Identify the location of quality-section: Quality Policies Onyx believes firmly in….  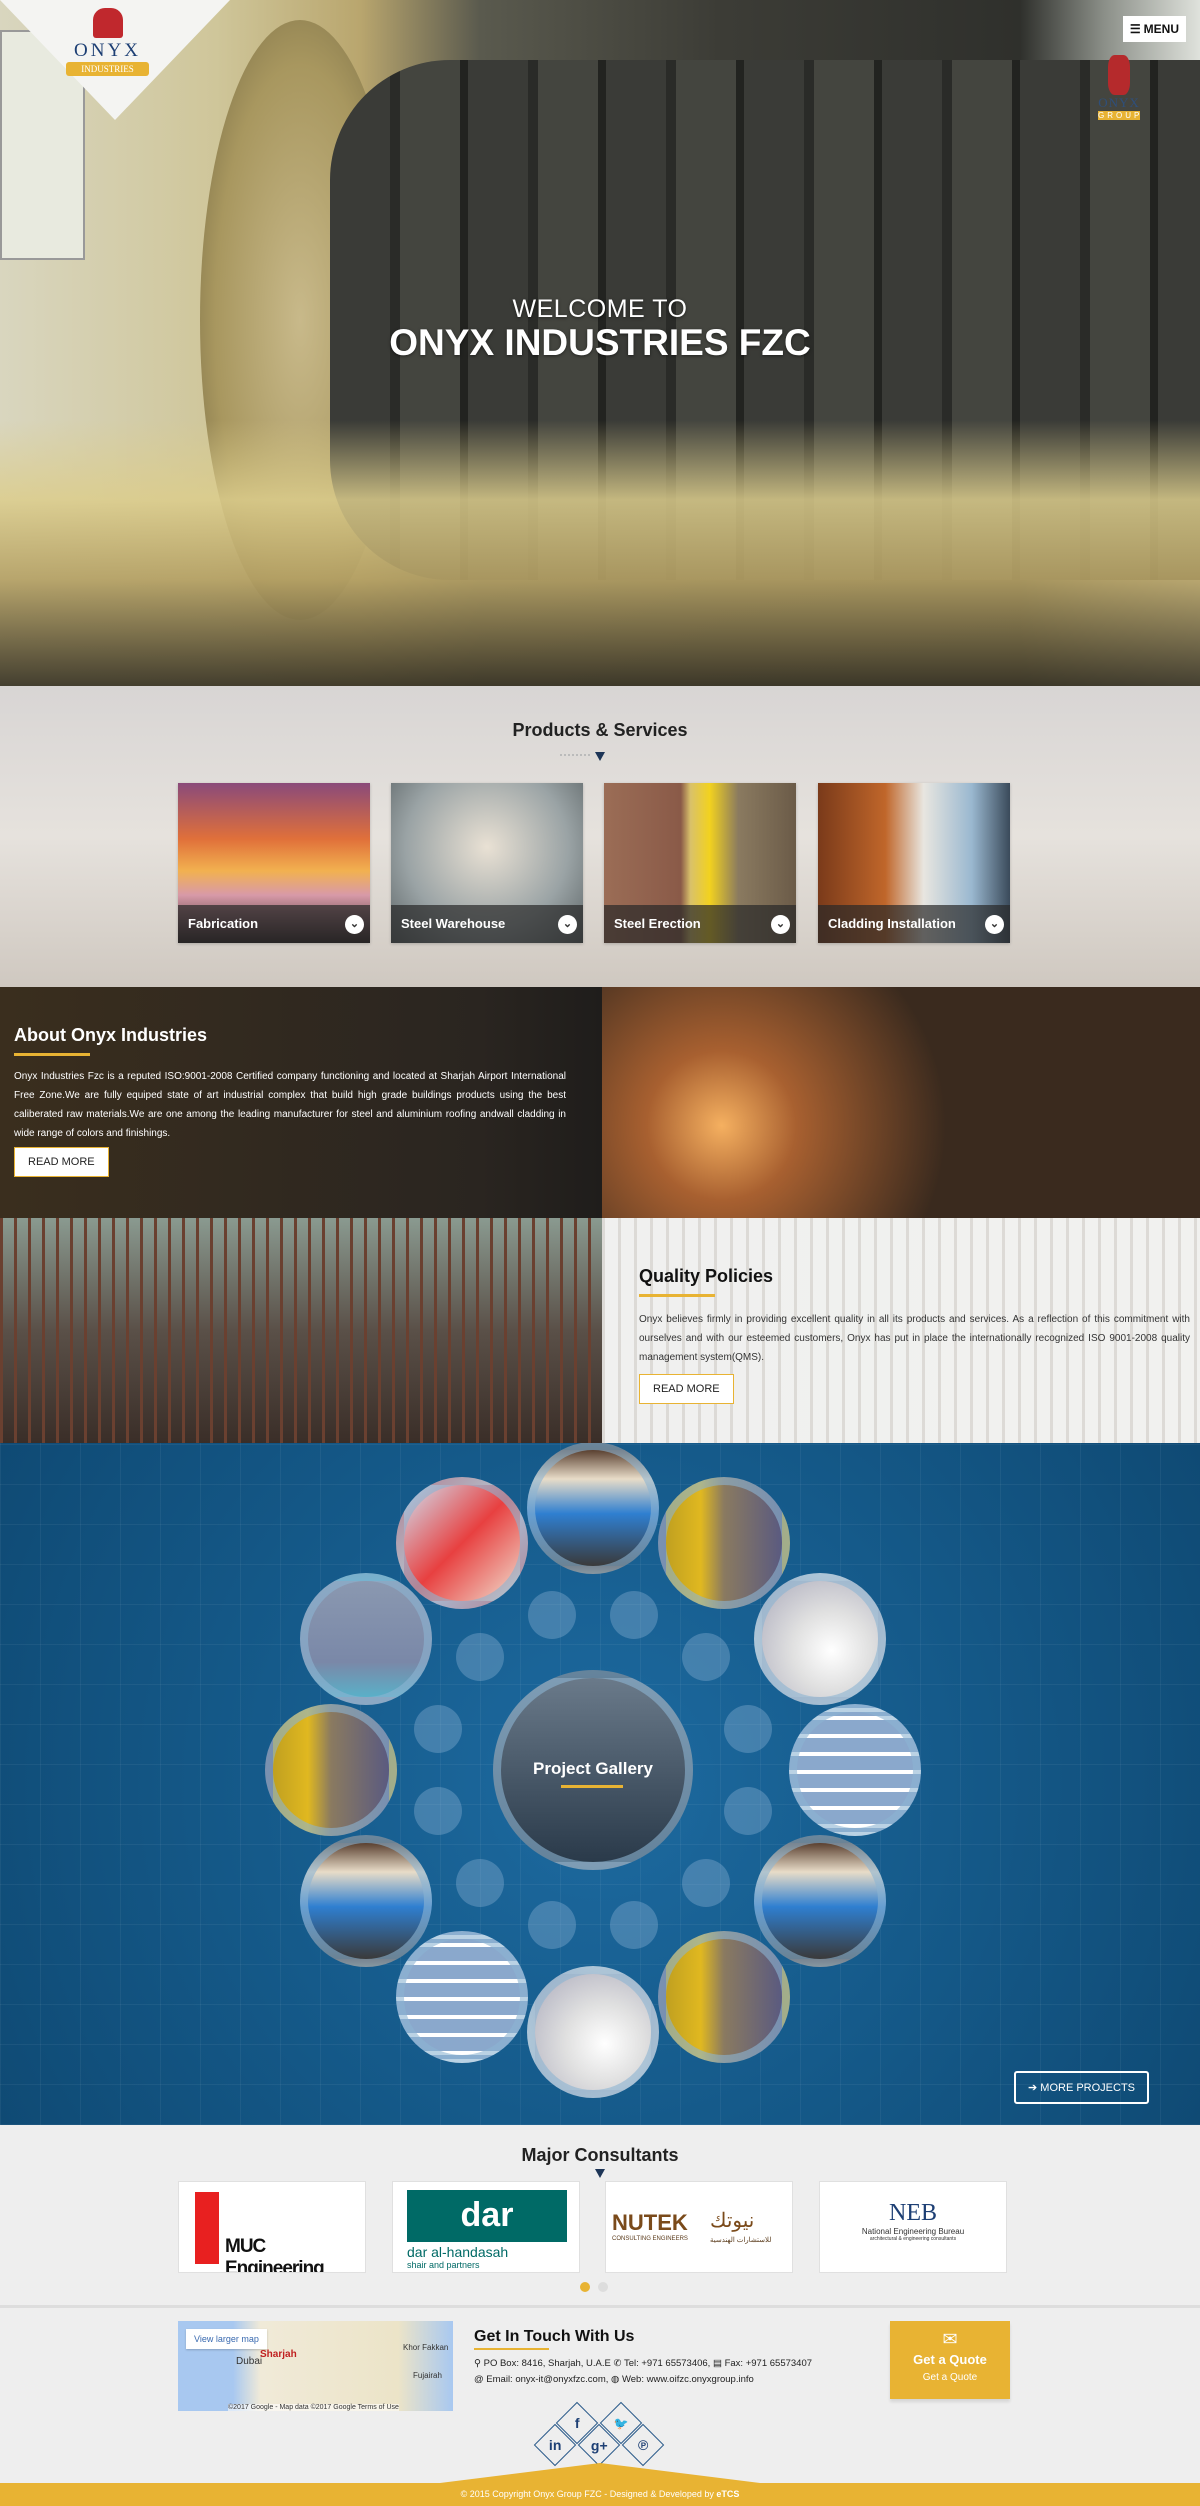
(600, 1330).